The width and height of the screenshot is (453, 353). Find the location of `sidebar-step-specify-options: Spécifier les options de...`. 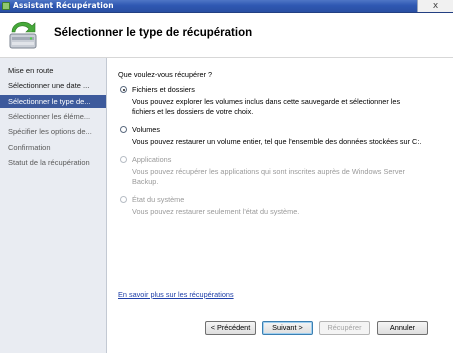

sidebar-step-specify-options: Spécifier les options de... is located at coordinates (50, 131).